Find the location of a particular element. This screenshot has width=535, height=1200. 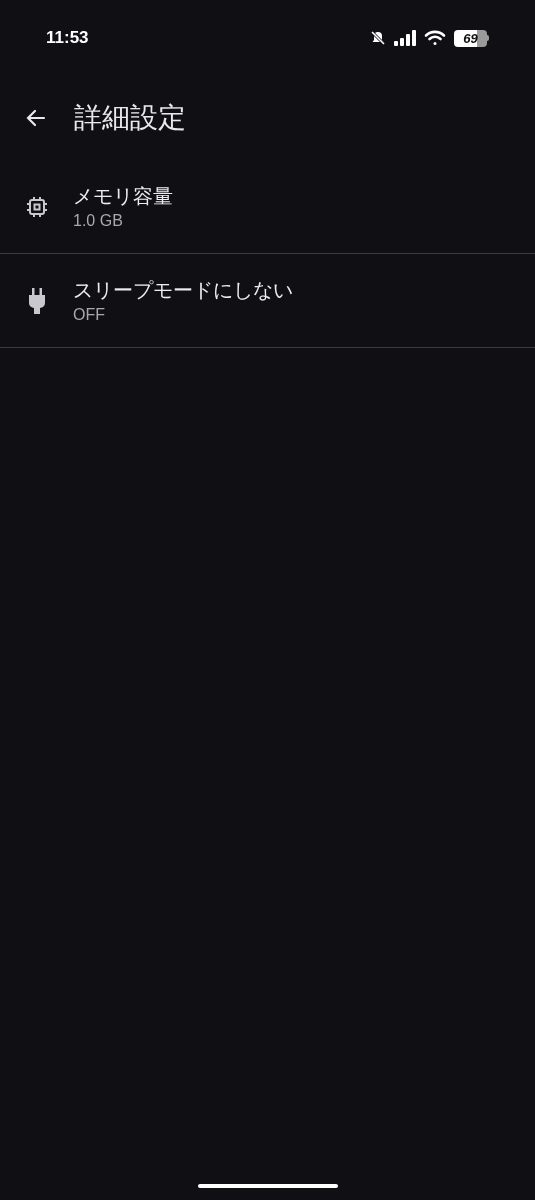

item-value: 1.0 GB is located at coordinates (98, 220).